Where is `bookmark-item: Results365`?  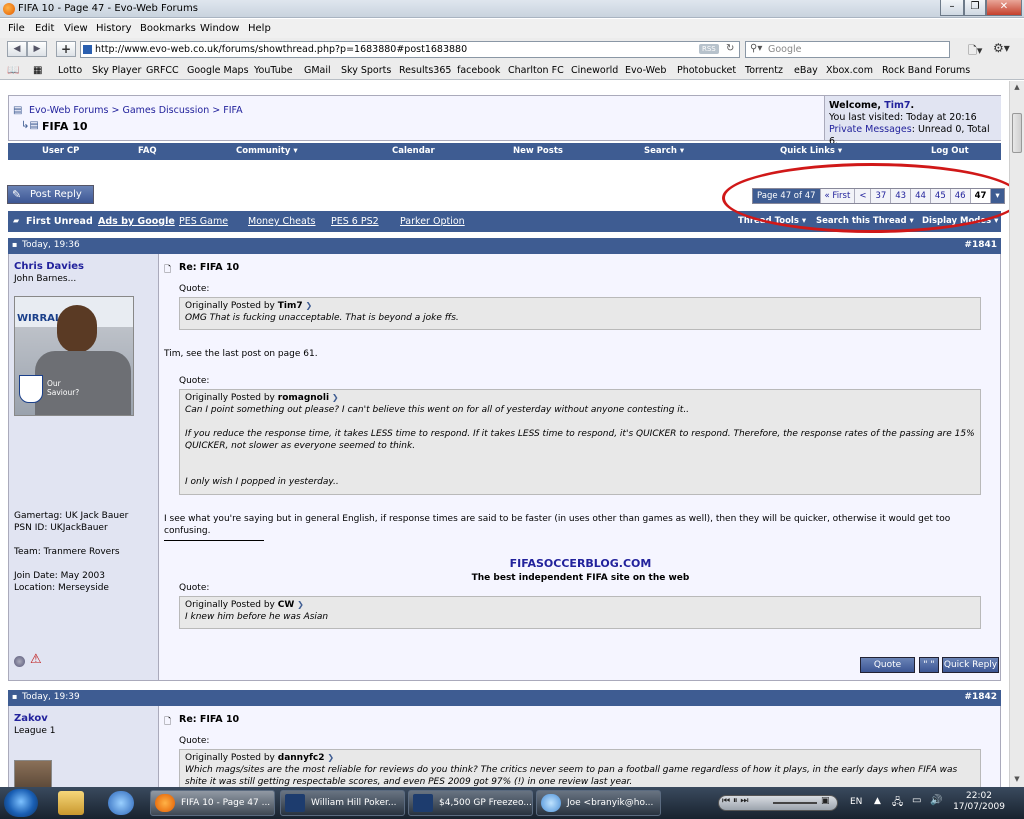 bookmark-item: Results365 is located at coordinates (425, 70).